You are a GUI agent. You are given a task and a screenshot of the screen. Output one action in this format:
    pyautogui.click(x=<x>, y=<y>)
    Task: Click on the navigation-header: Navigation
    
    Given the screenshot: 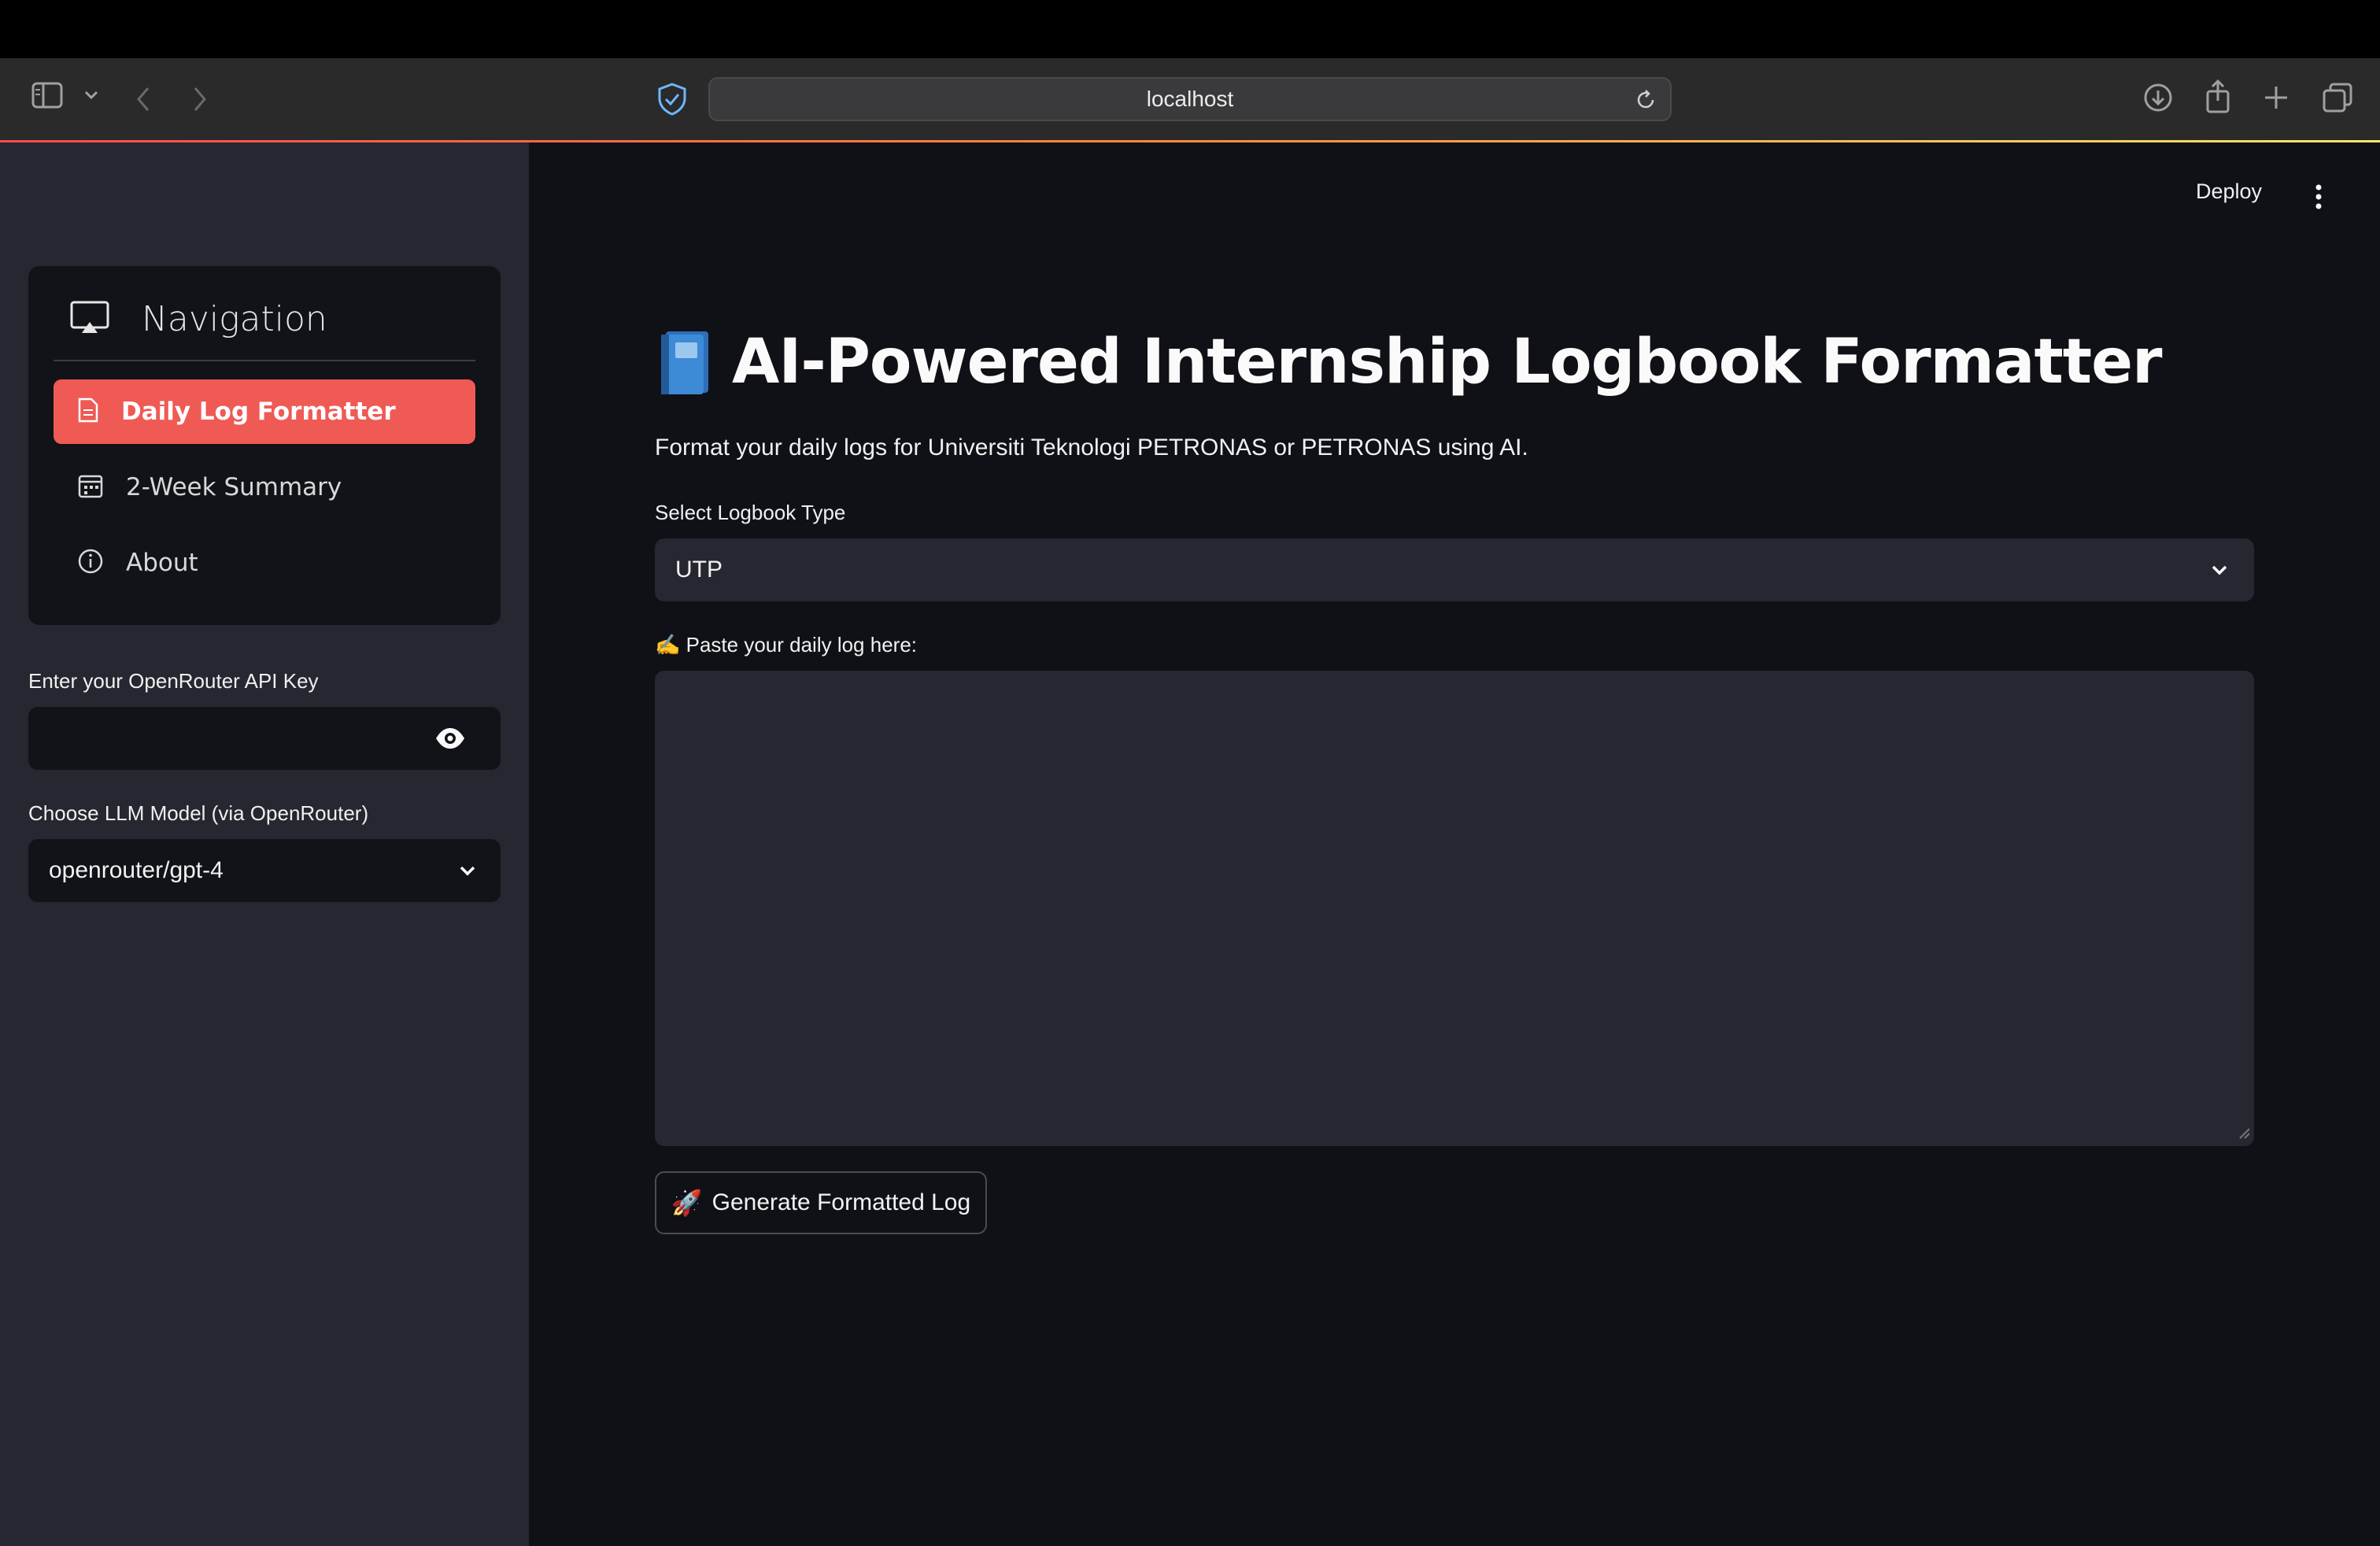 What is the action you would take?
    pyautogui.click(x=266, y=318)
    